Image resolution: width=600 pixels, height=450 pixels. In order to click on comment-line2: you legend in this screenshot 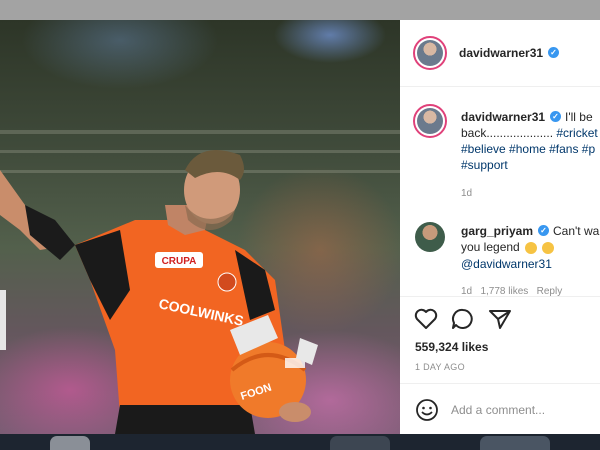, I will do `click(508, 247)`.